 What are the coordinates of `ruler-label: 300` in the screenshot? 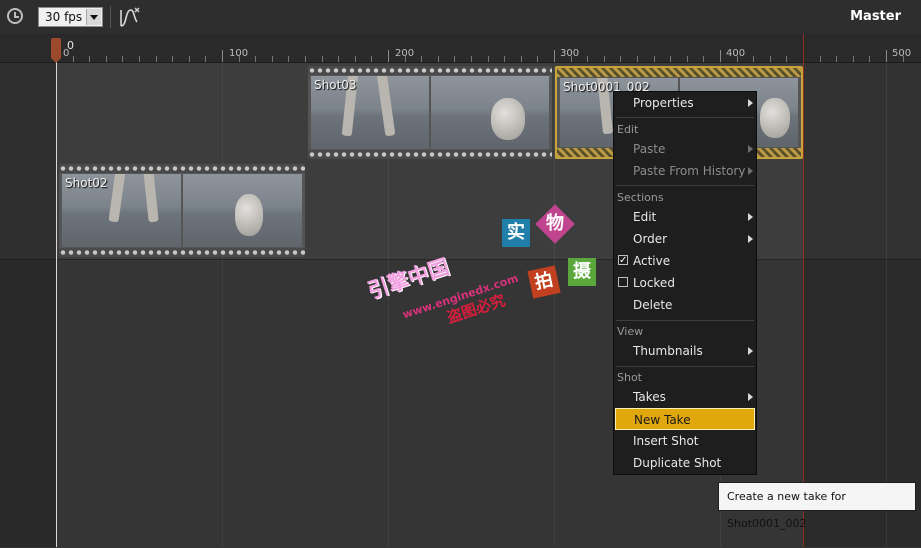 It's located at (570, 53).